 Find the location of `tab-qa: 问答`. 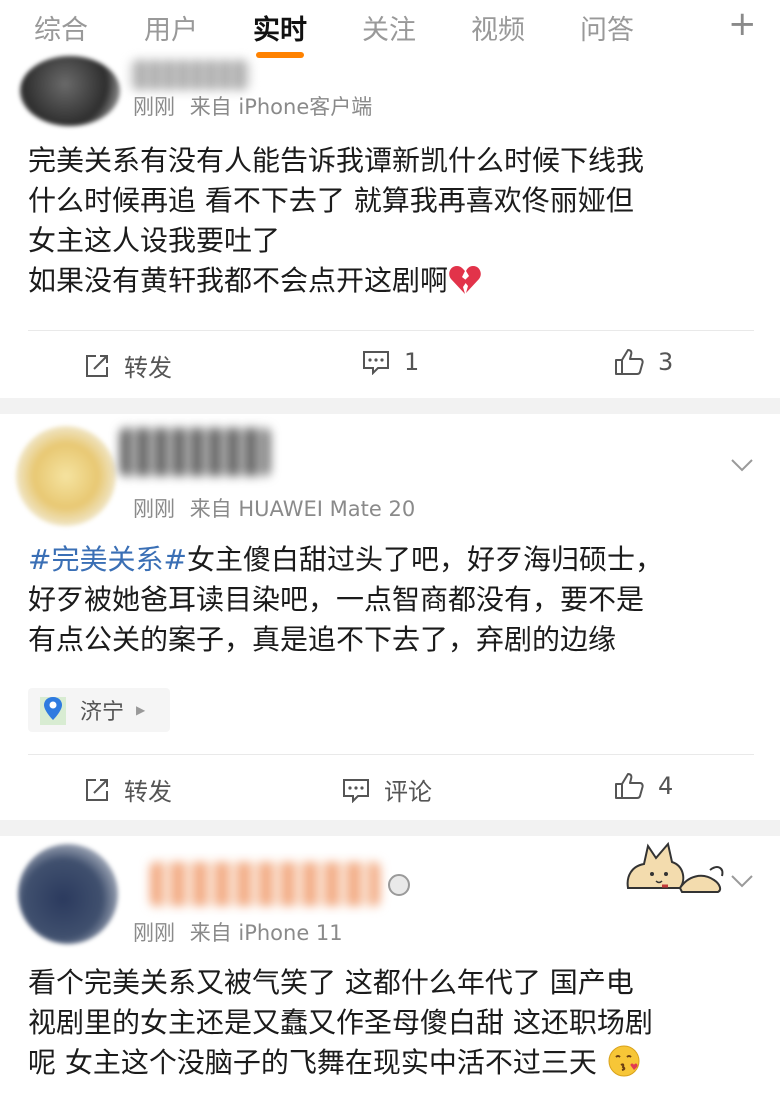

tab-qa: 问答 is located at coordinates (607, 27).